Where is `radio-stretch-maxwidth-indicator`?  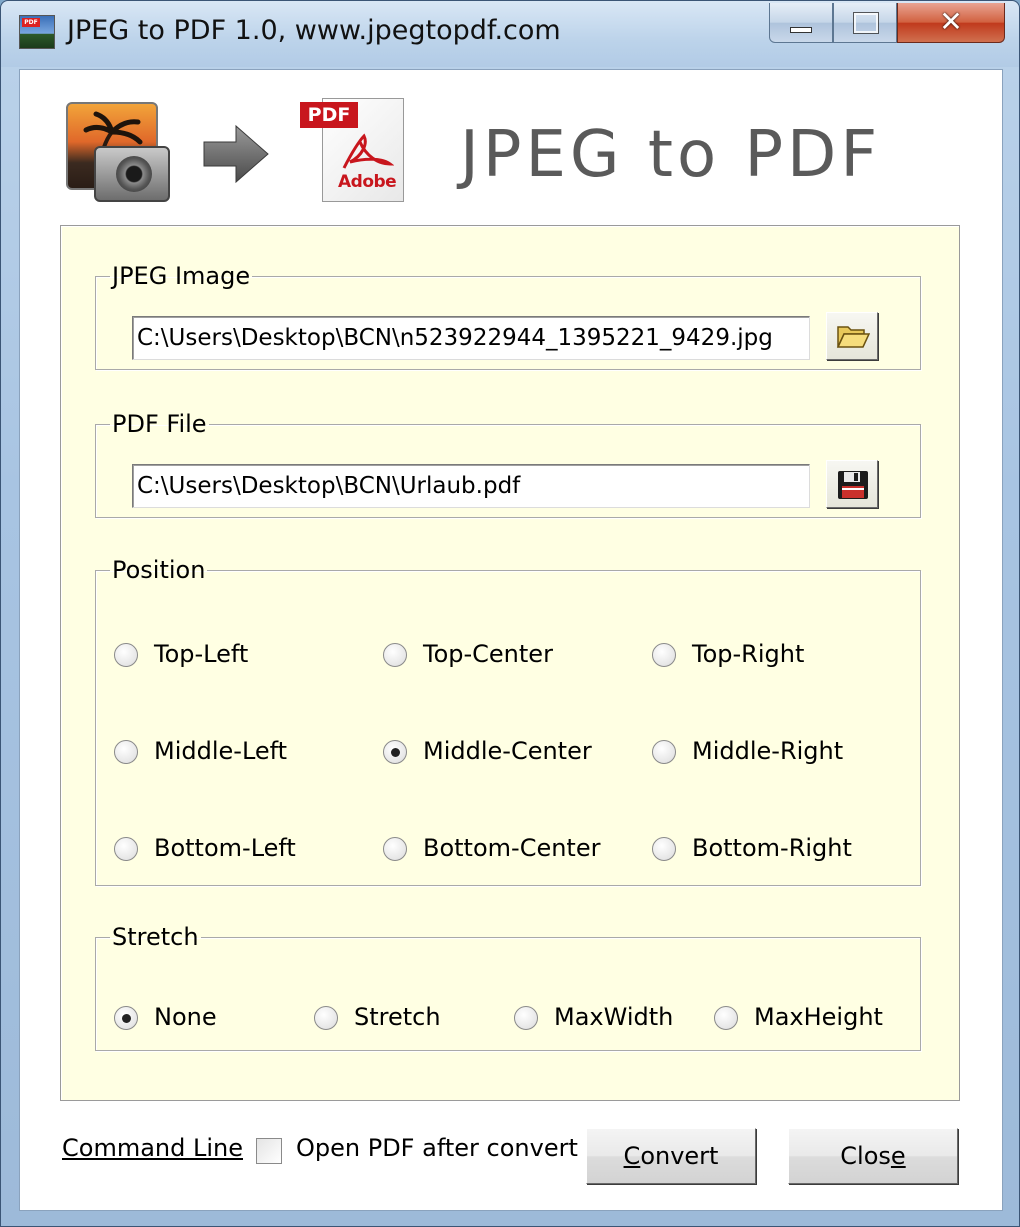
radio-stretch-maxwidth-indicator is located at coordinates (526, 1018).